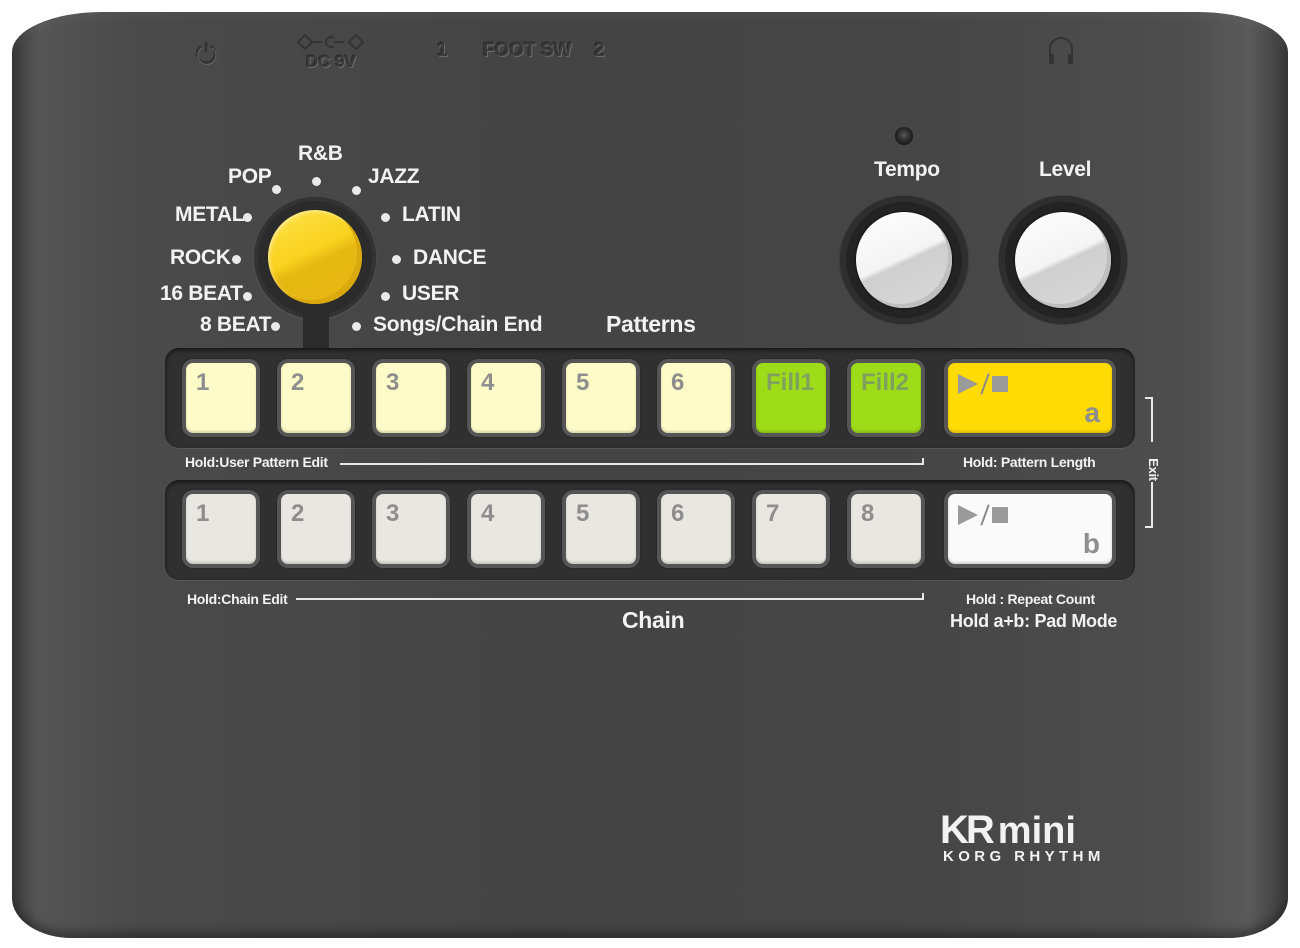  I want to click on genre-dot-songs-chain-end, so click(356, 326).